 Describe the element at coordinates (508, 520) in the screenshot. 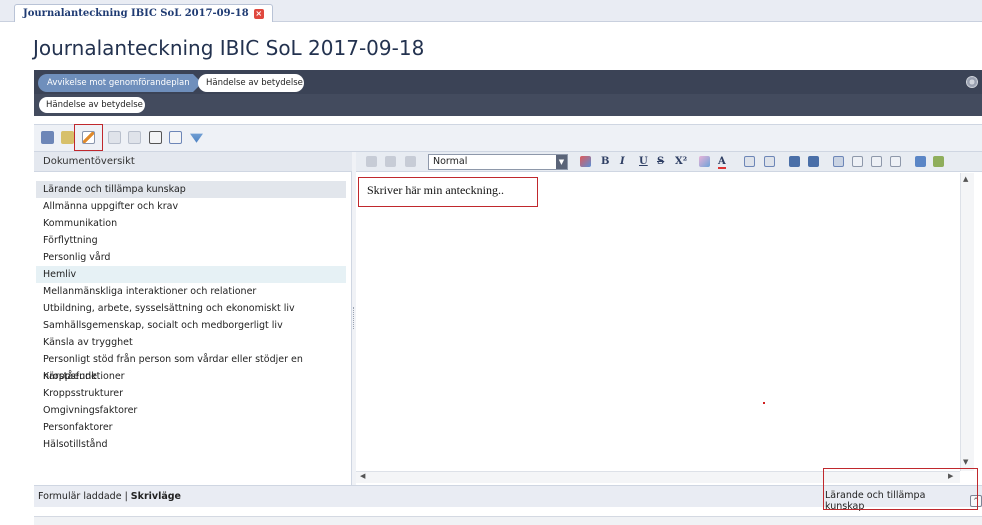

I see `page-horizontal-scrollbar` at that location.